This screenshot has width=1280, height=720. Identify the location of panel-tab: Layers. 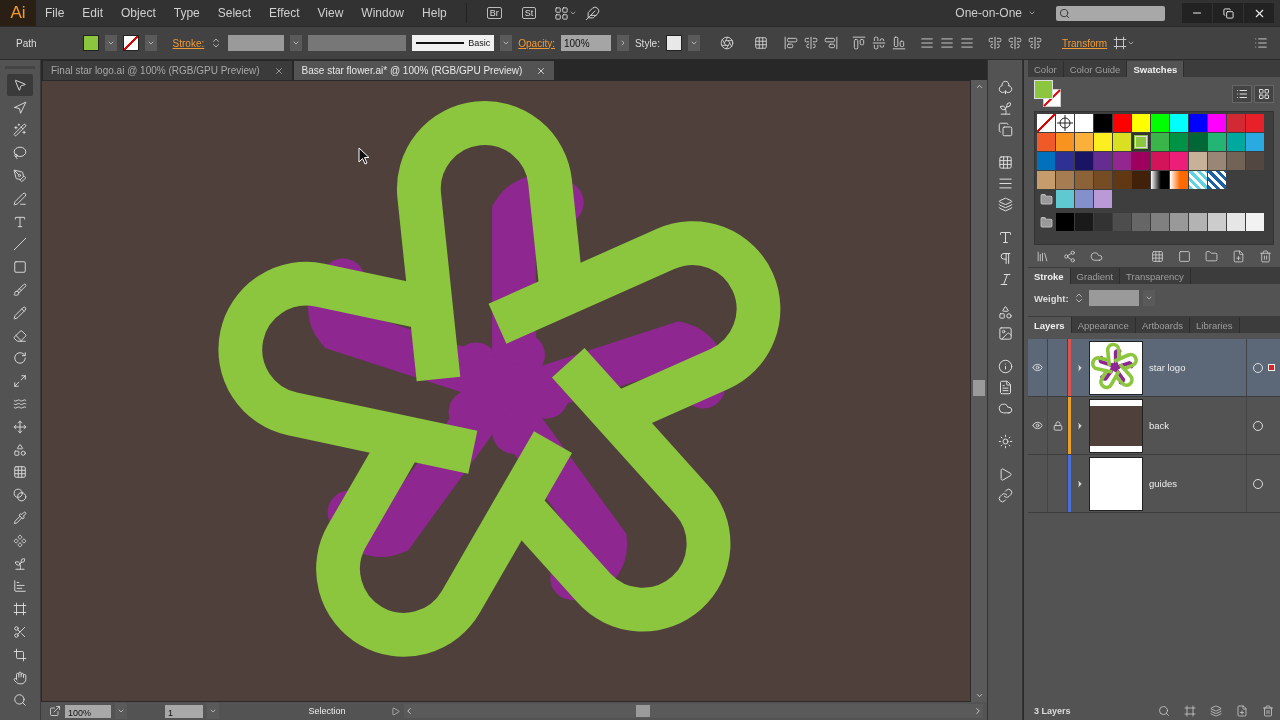
(1050, 325).